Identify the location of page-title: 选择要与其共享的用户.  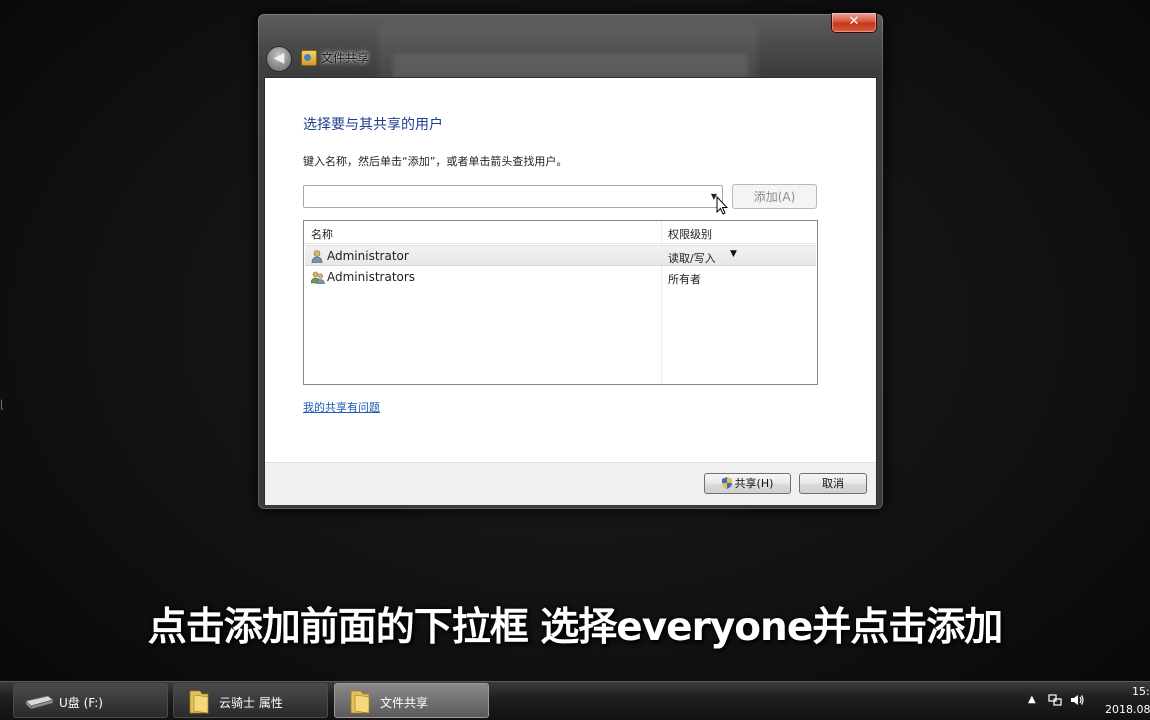
(373, 125).